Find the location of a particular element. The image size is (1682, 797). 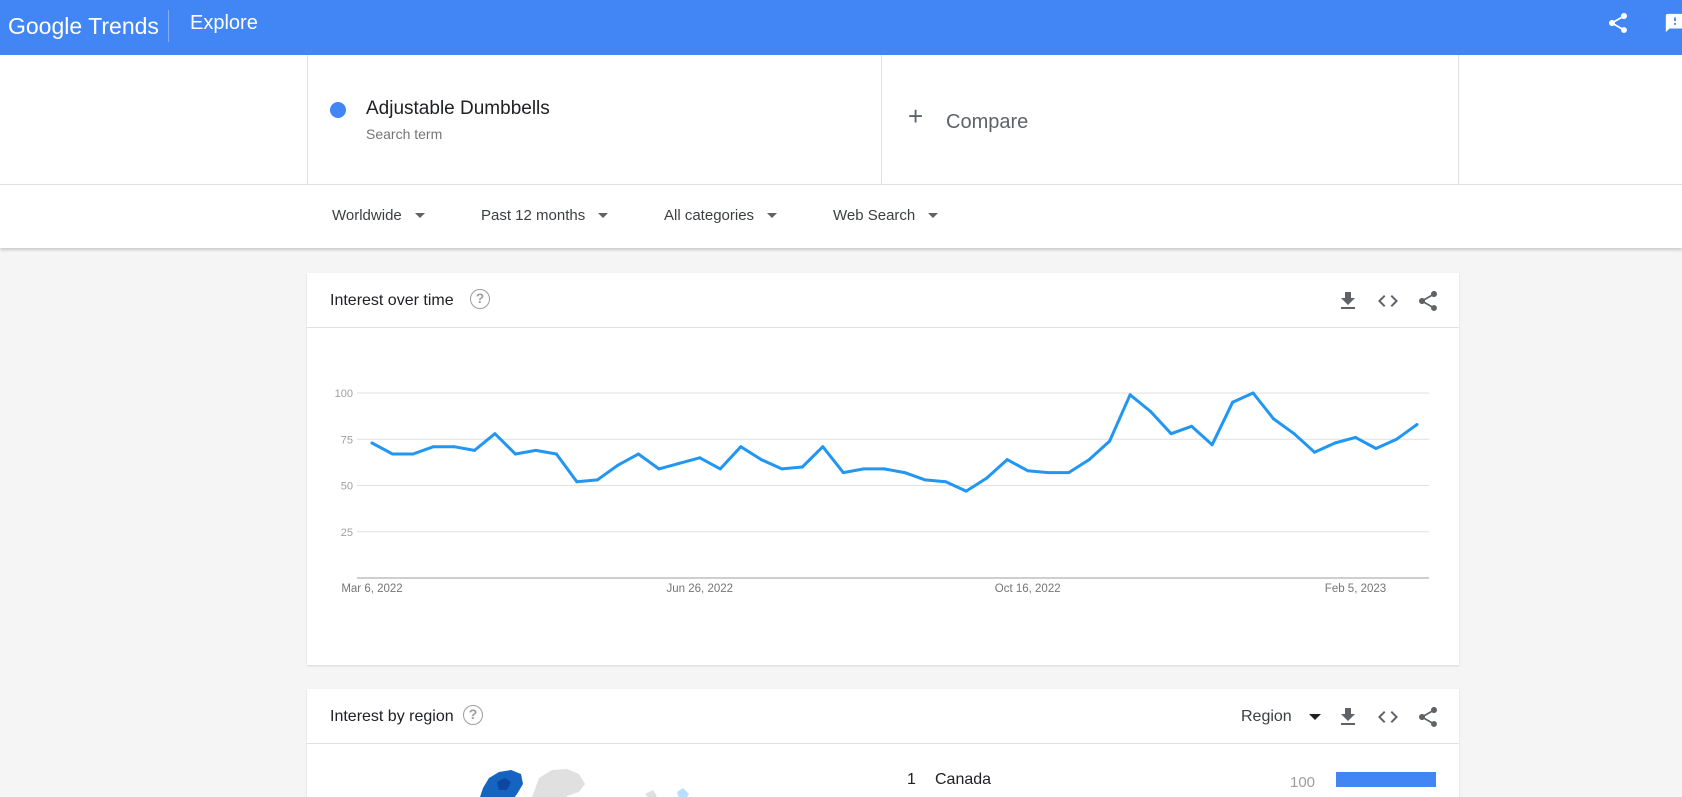

card-title: Interest by region is located at coordinates (392, 716).